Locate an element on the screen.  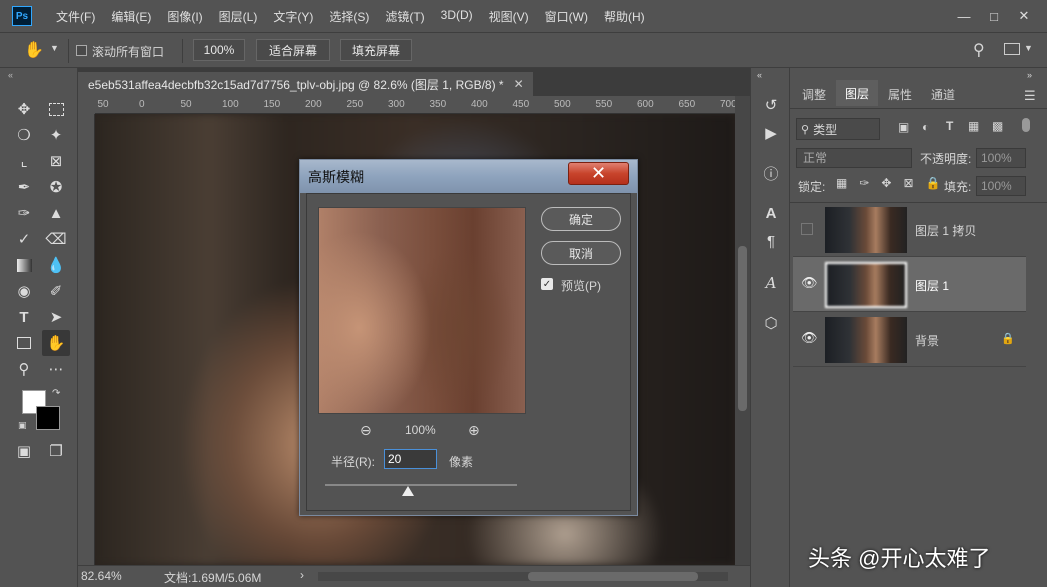
marquee-tool-icon is located at coordinates (56, 109).